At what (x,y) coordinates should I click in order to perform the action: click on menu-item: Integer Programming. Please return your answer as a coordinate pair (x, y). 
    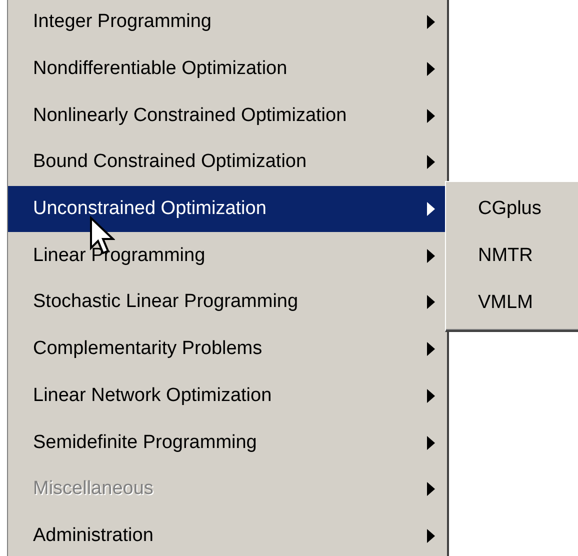
    Looking at the image, I should click on (226, 23).